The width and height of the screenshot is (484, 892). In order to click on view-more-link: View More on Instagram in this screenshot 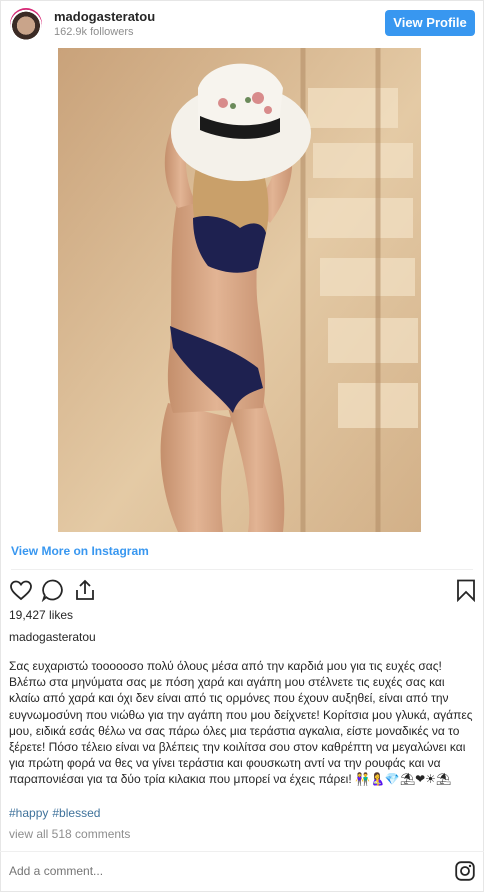, I will do `click(80, 551)`.